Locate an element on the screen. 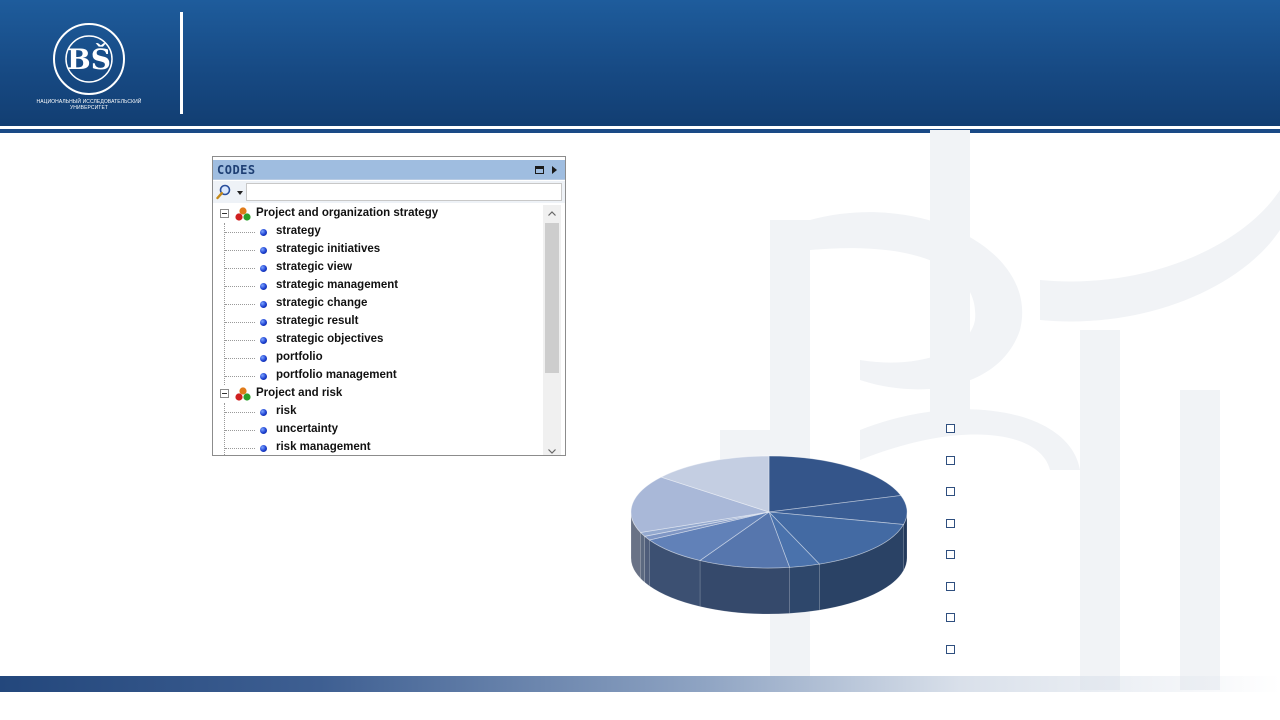 The width and height of the screenshot is (1280, 720). hse-logo: ВŠ is located at coordinates (89, 59).